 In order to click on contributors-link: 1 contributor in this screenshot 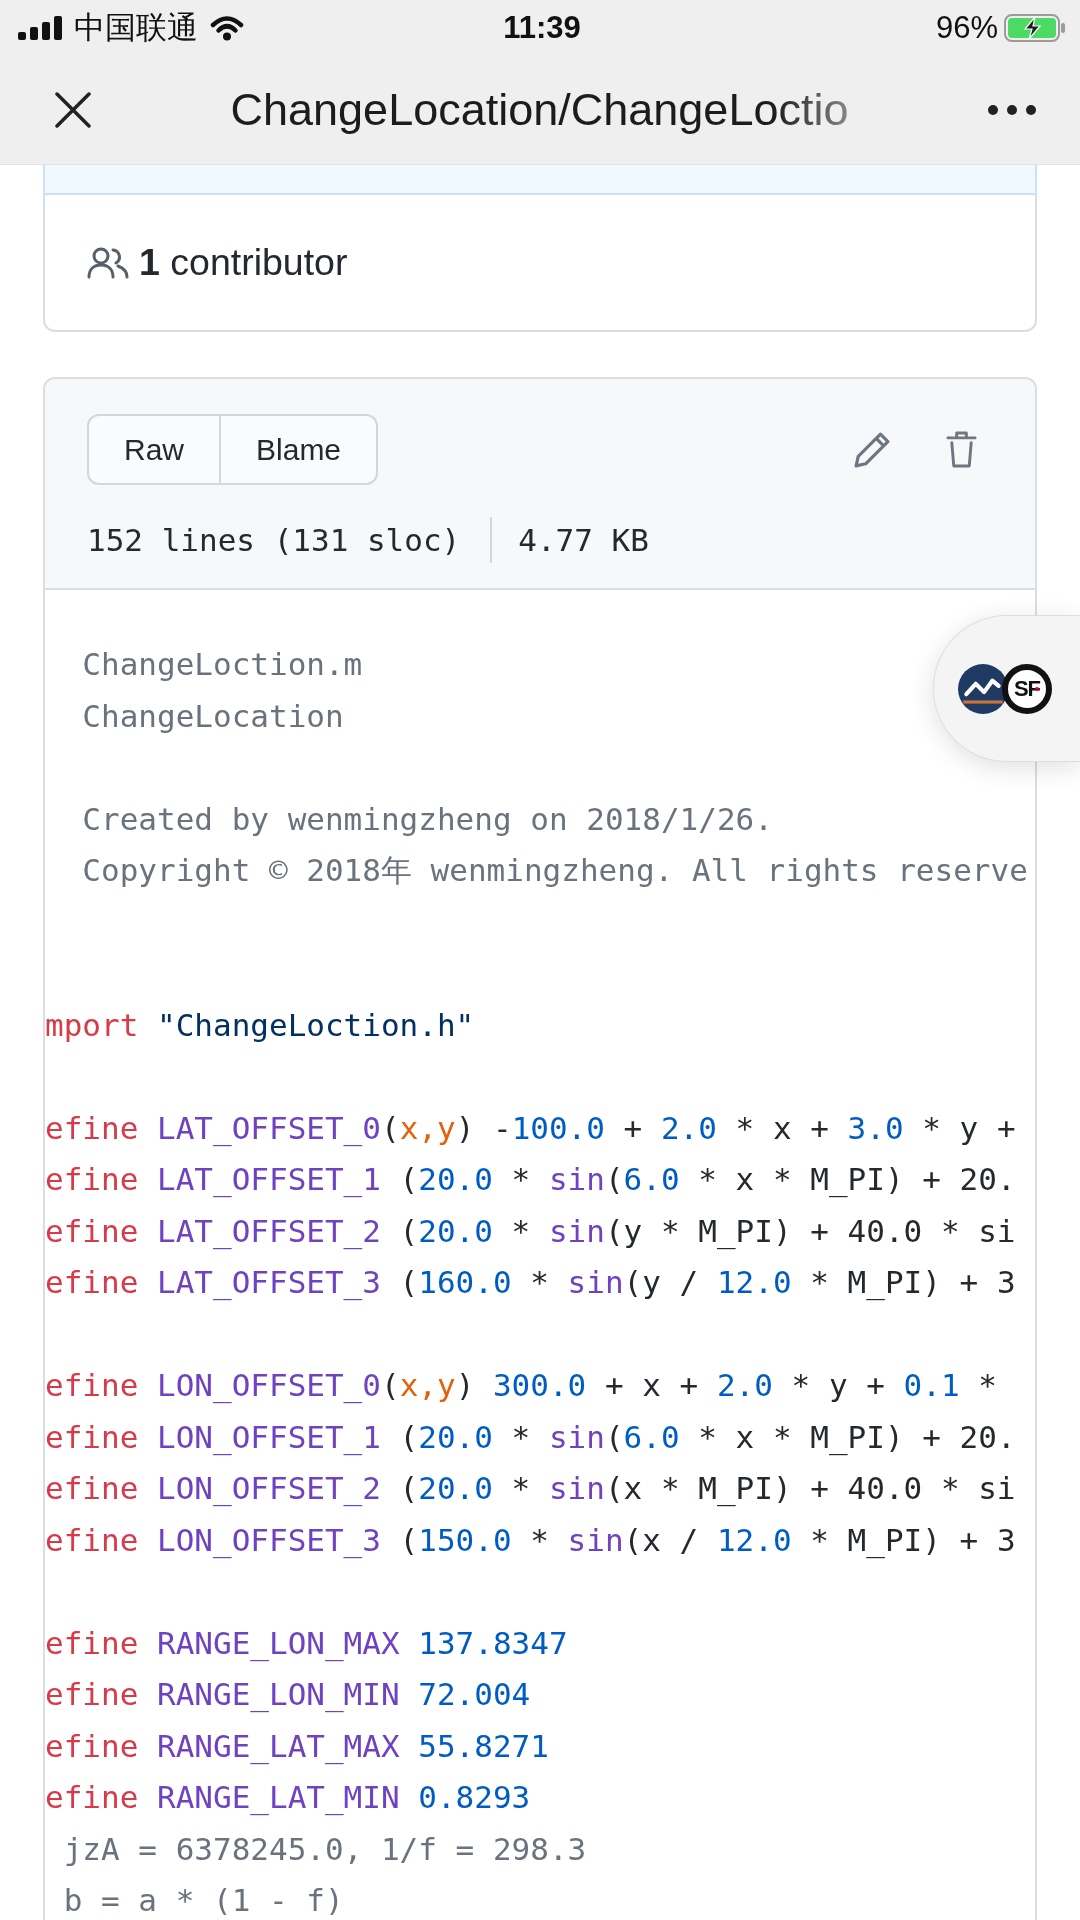, I will do `click(243, 262)`.